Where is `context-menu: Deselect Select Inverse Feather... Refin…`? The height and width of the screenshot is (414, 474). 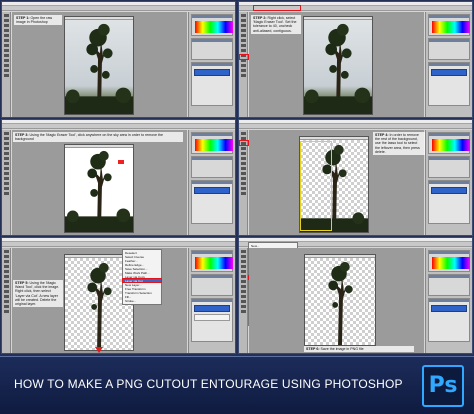 context-menu: Deselect Select Inverse Feather... Refin… is located at coordinates (142, 277).